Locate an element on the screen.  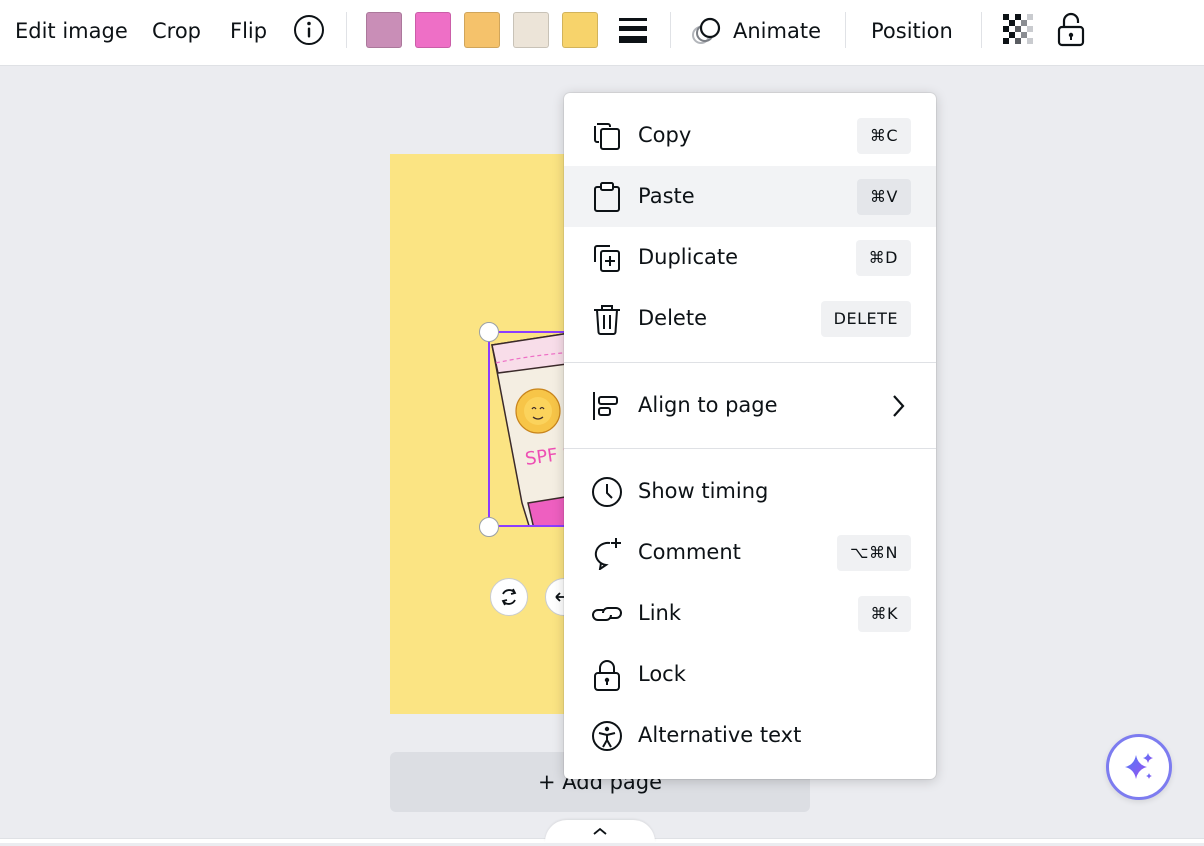
animate-icon is located at coordinates (708, 33).